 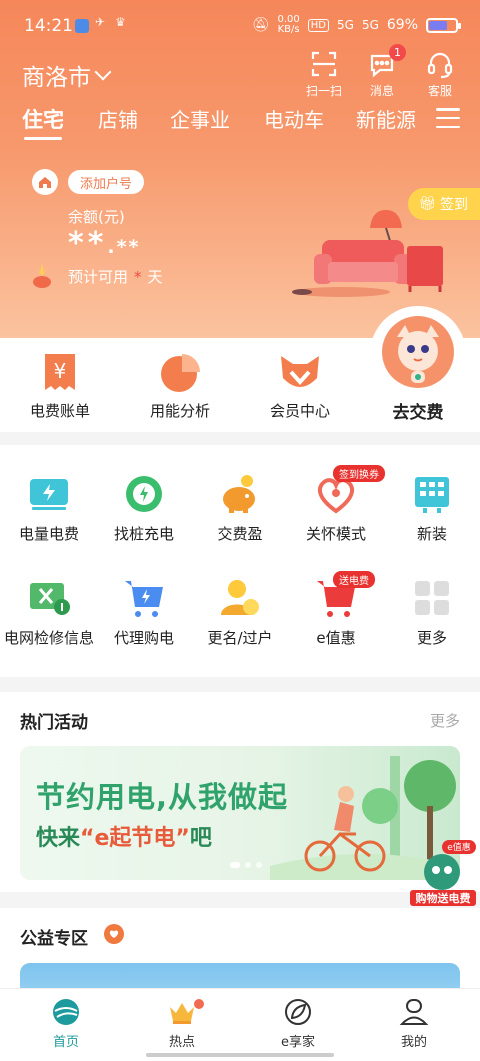 I want to click on user-icon, so click(x=414, y=1012).